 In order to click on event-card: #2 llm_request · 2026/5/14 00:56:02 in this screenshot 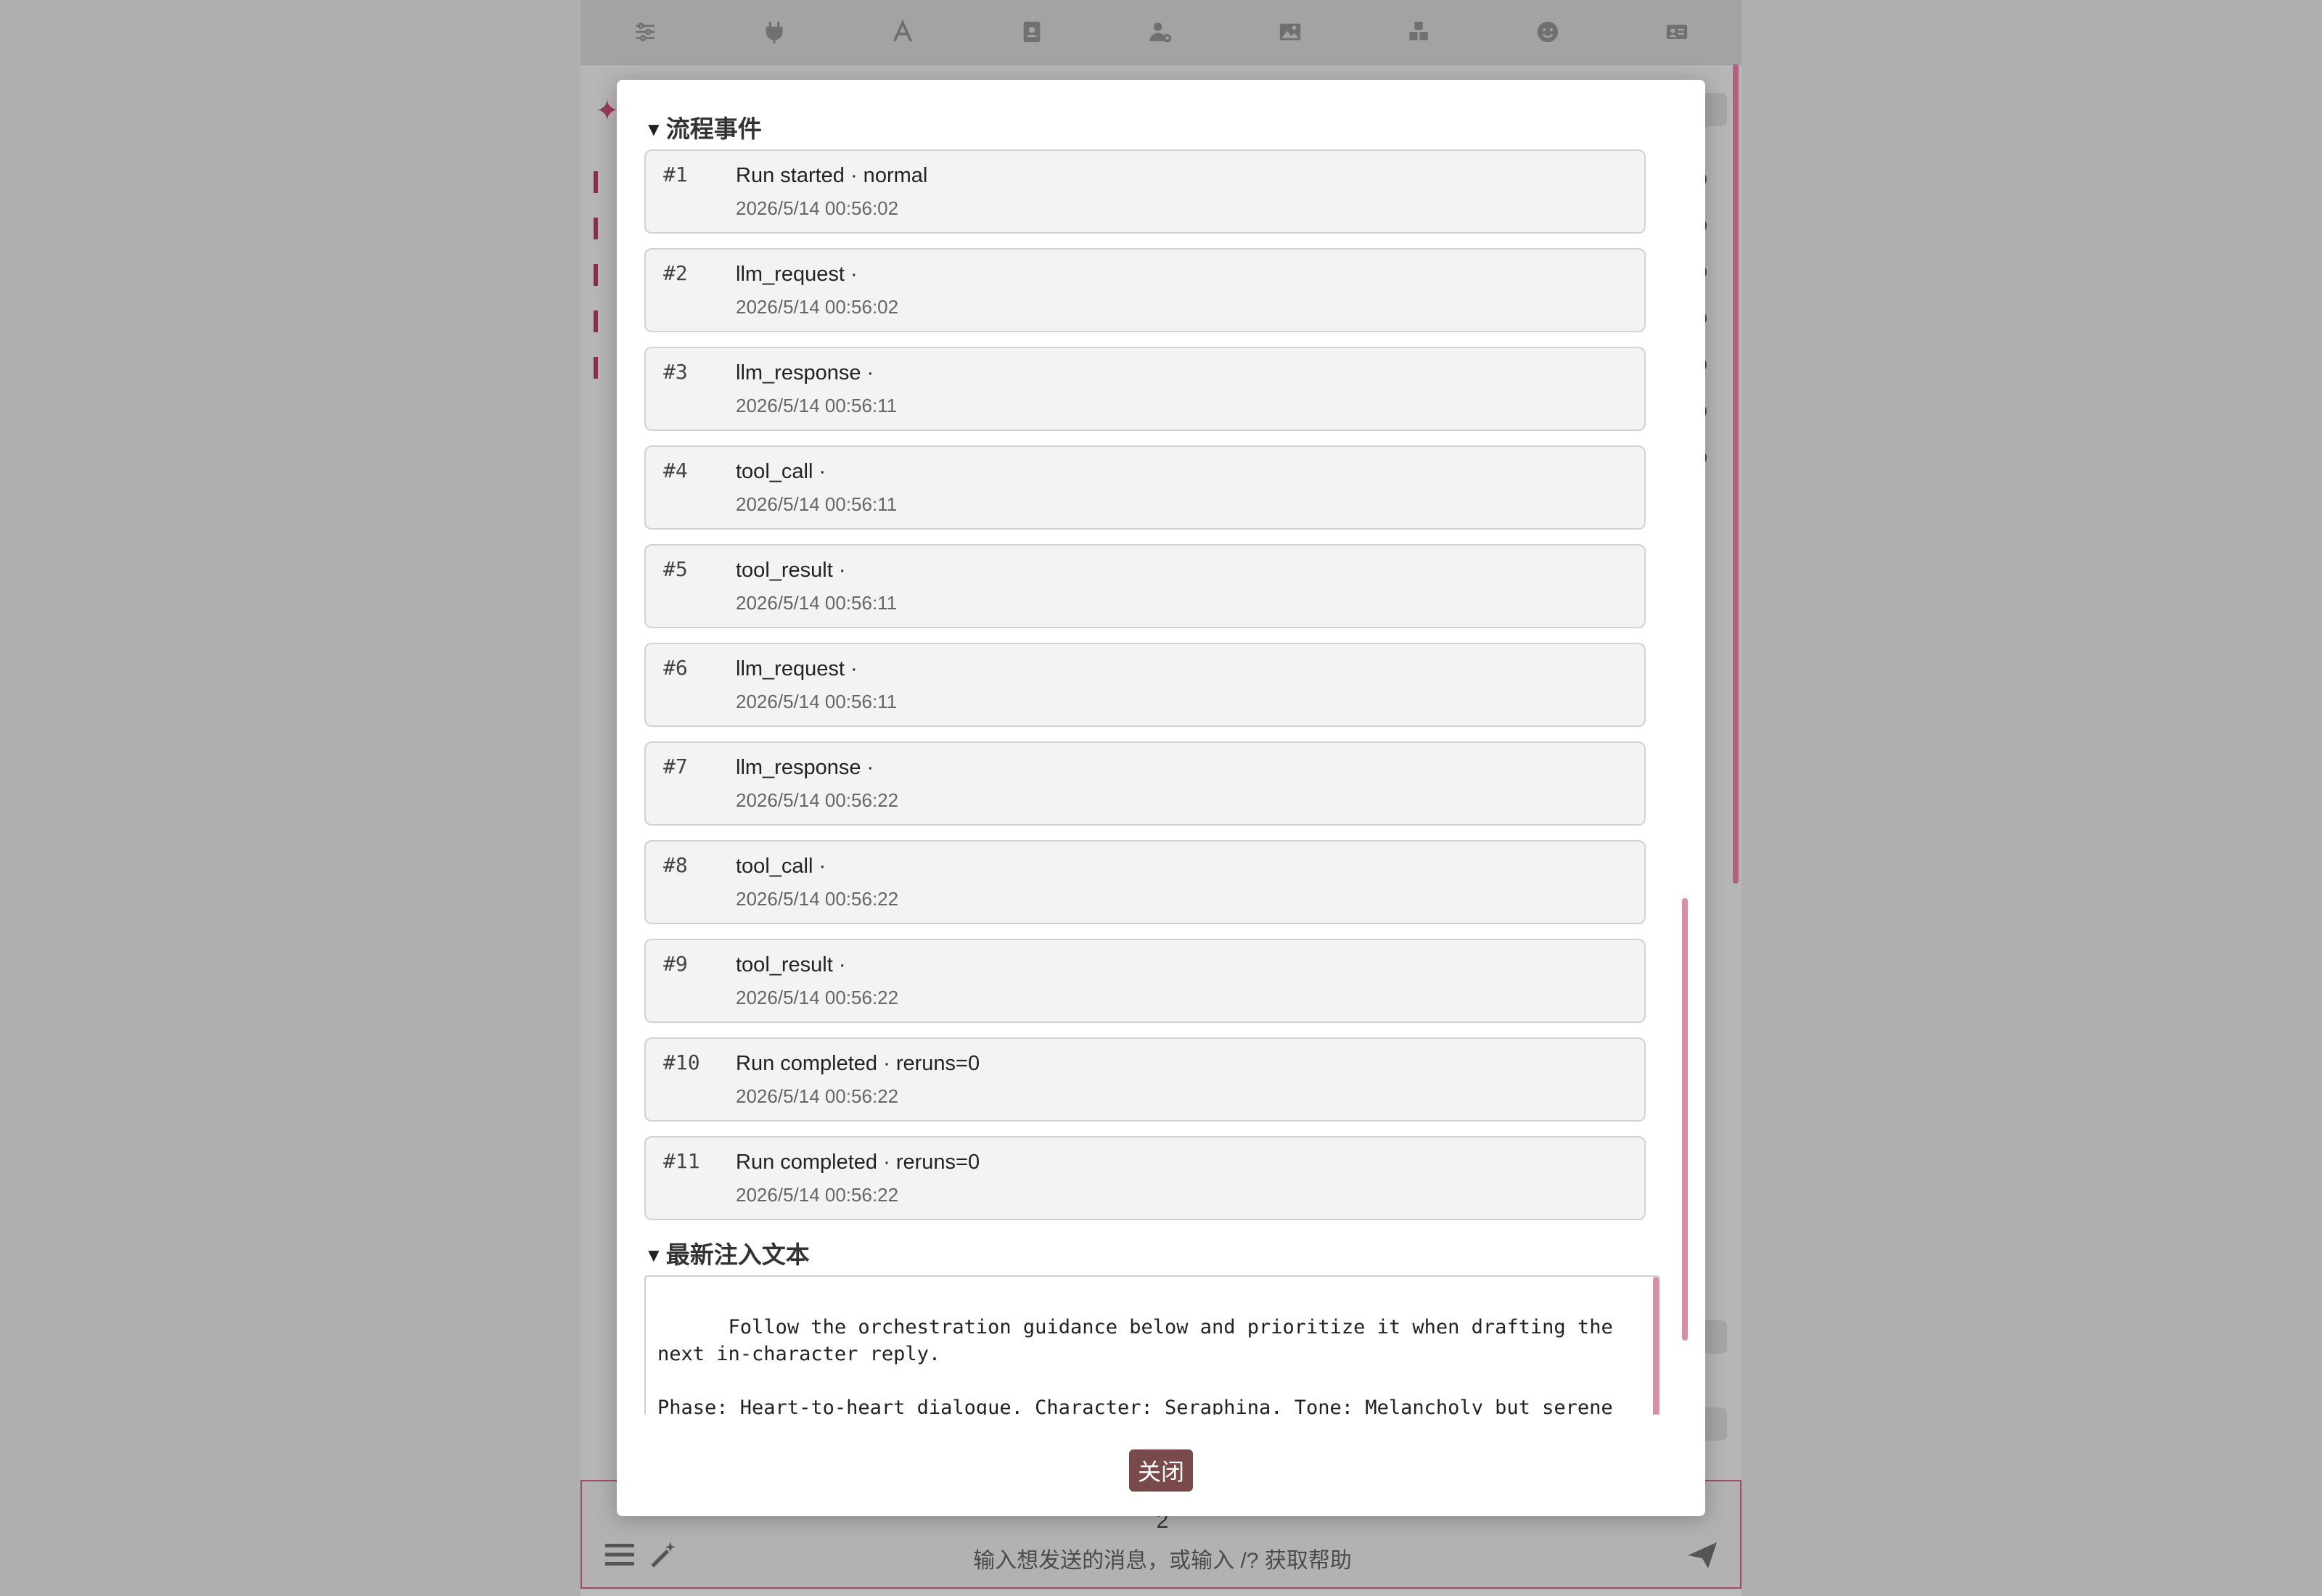, I will do `click(1145, 290)`.